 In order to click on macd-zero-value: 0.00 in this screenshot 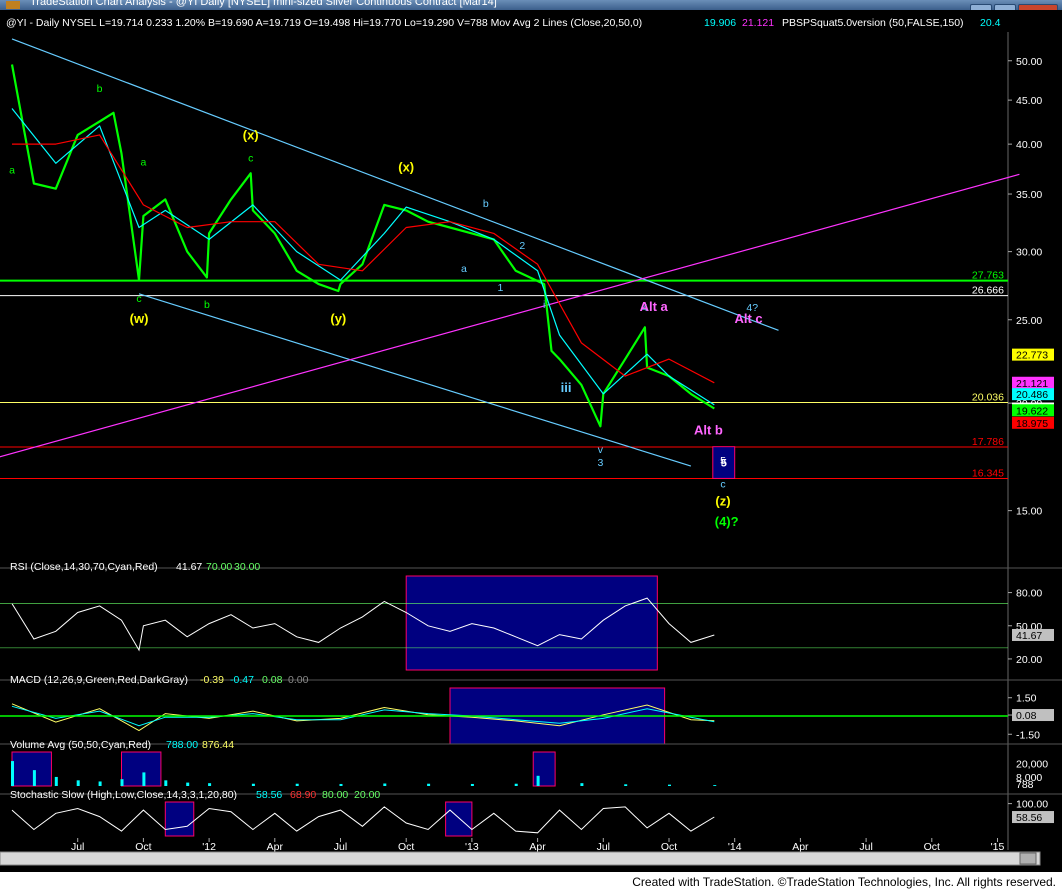, I will do `click(298, 680)`.